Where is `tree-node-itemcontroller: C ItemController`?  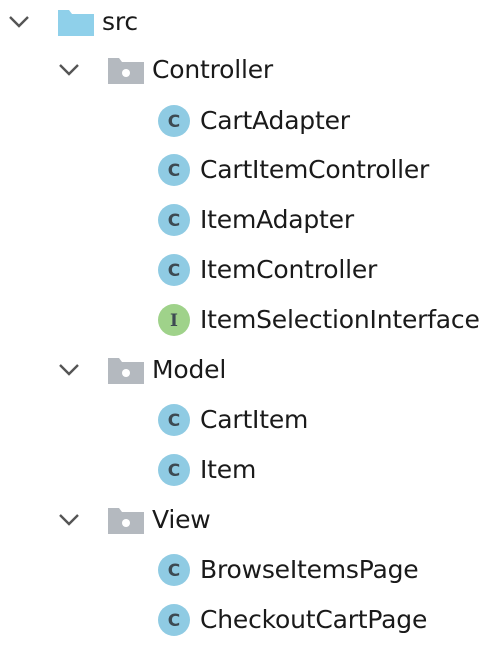 tree-node-itemcontroller: C ItemController is located at coordinates (267, 270).